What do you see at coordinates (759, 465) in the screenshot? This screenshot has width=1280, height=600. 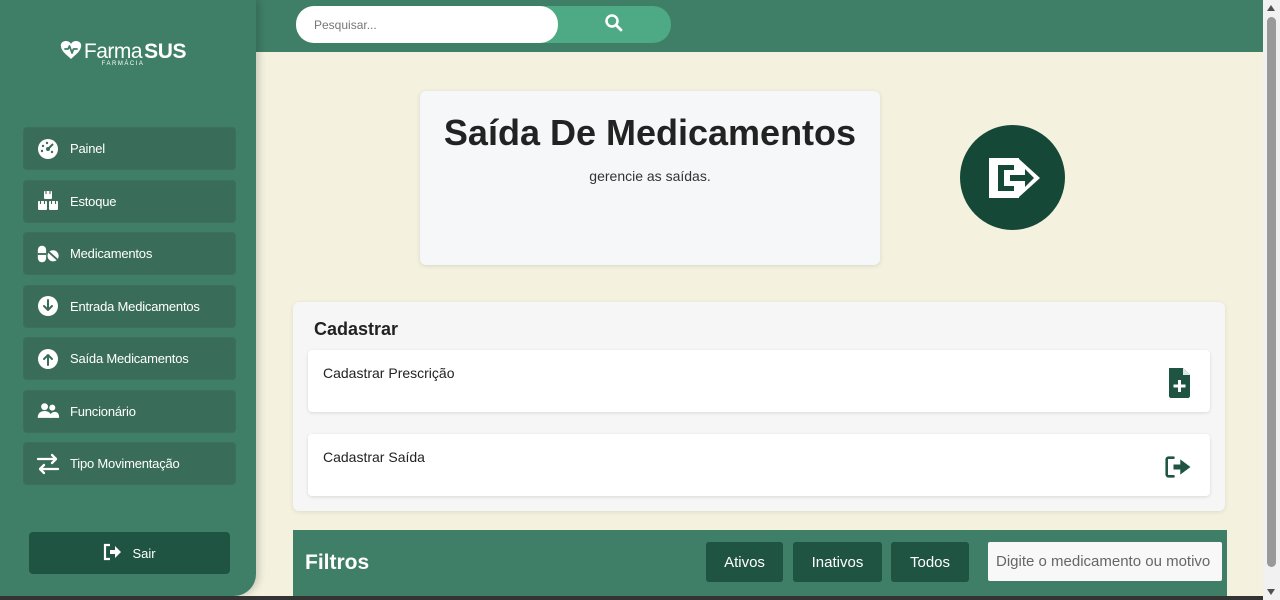 I see `register-exit-card: Cadastrar Saída` at bounding box center [759, 465].